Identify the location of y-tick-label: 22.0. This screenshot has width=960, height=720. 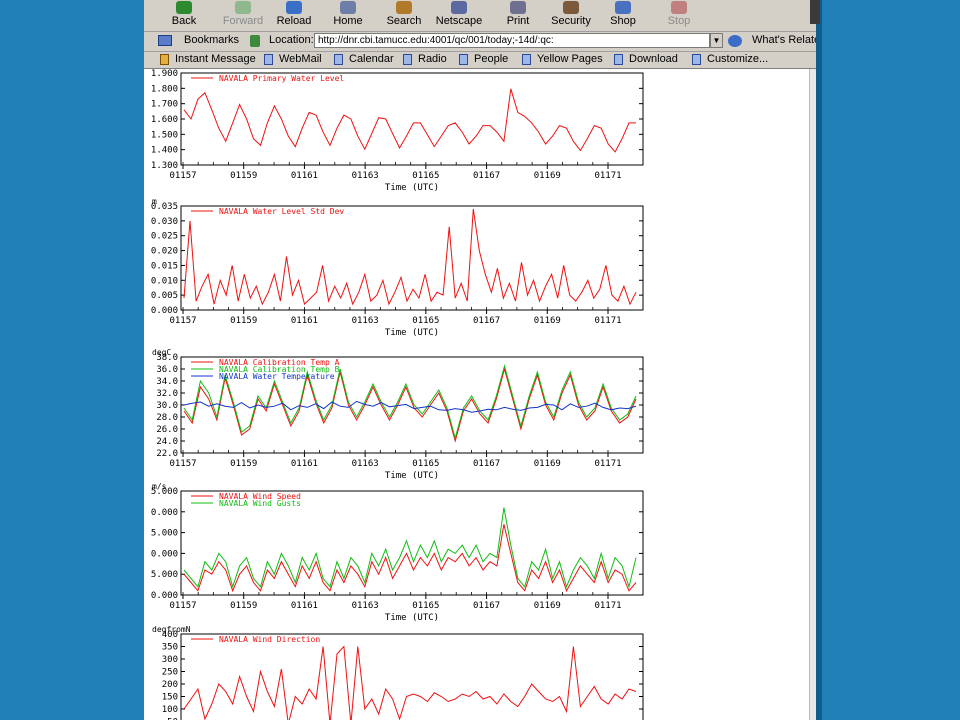
(167, 454).